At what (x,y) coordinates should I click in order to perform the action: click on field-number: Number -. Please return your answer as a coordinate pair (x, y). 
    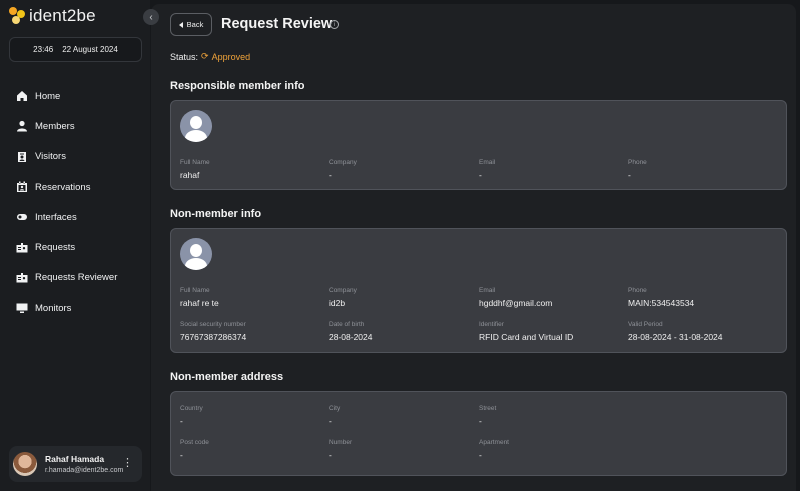
    Looking at the image, I should click on (341, 449).